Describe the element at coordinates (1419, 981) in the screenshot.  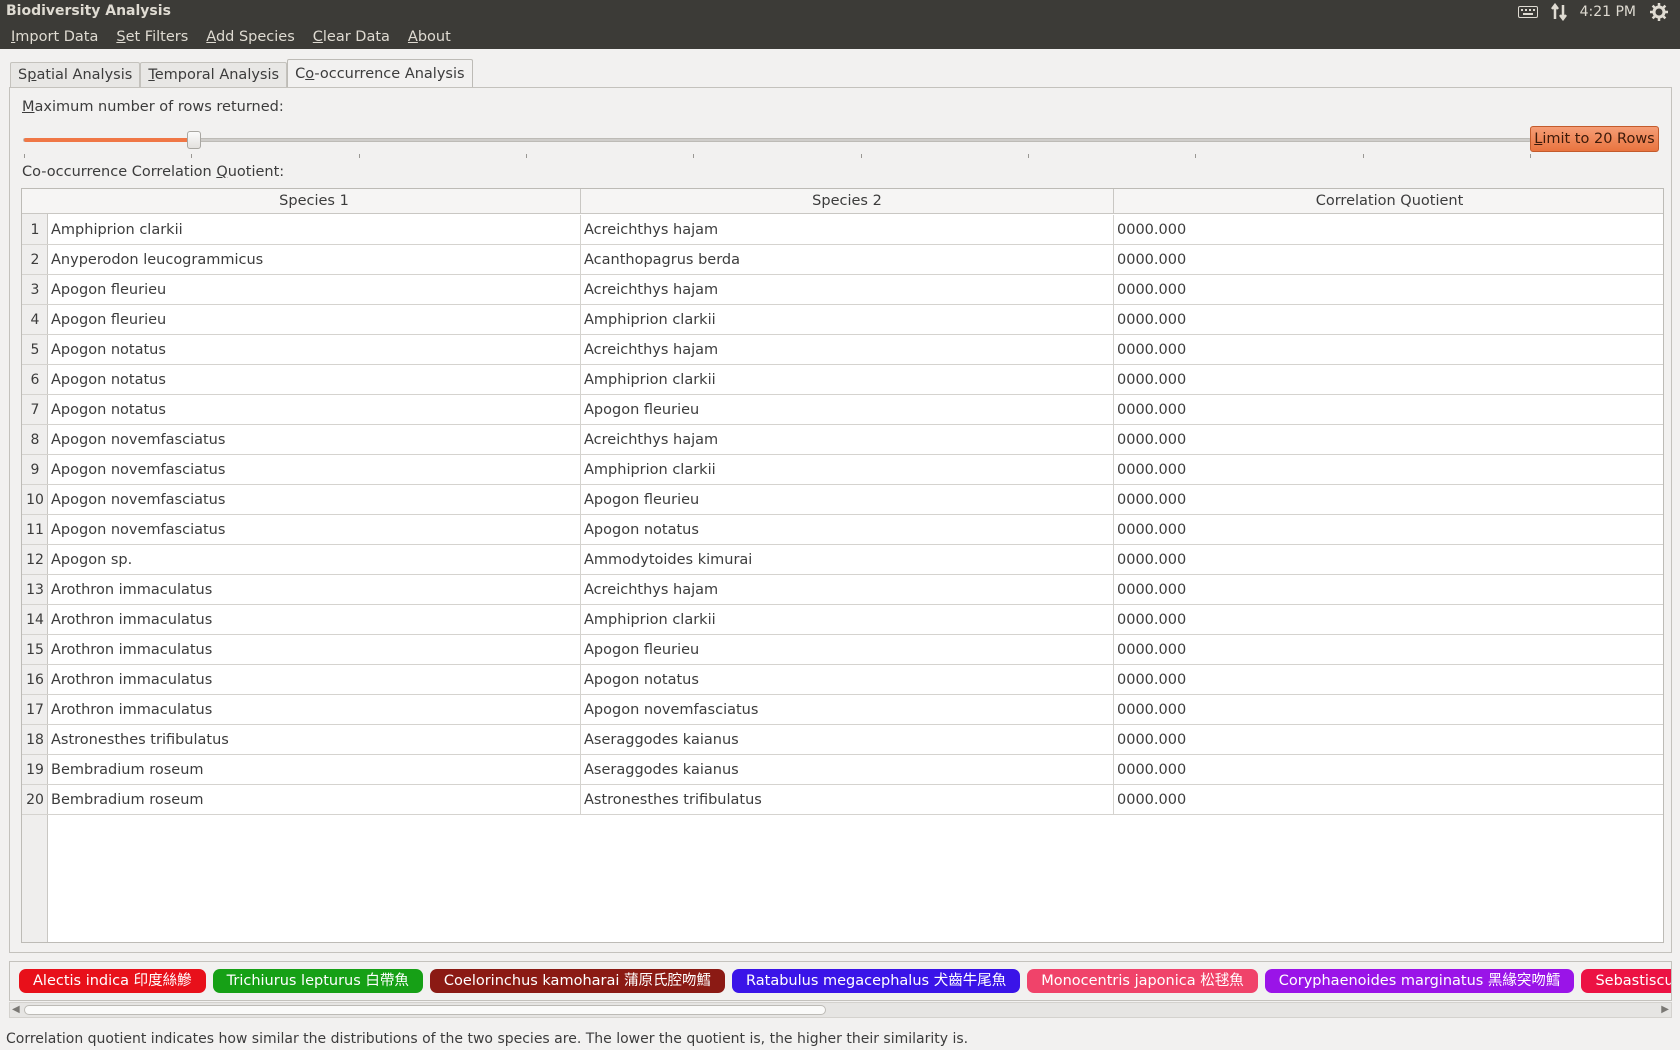
I see `species-chip: Coryphaenoides marginatus 黑緣突吻鱈` at that location.